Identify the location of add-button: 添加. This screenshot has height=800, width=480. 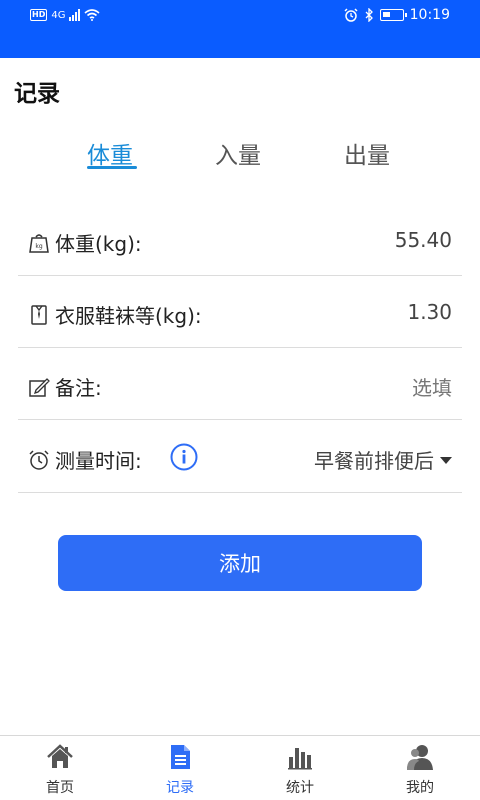
(240, 563).